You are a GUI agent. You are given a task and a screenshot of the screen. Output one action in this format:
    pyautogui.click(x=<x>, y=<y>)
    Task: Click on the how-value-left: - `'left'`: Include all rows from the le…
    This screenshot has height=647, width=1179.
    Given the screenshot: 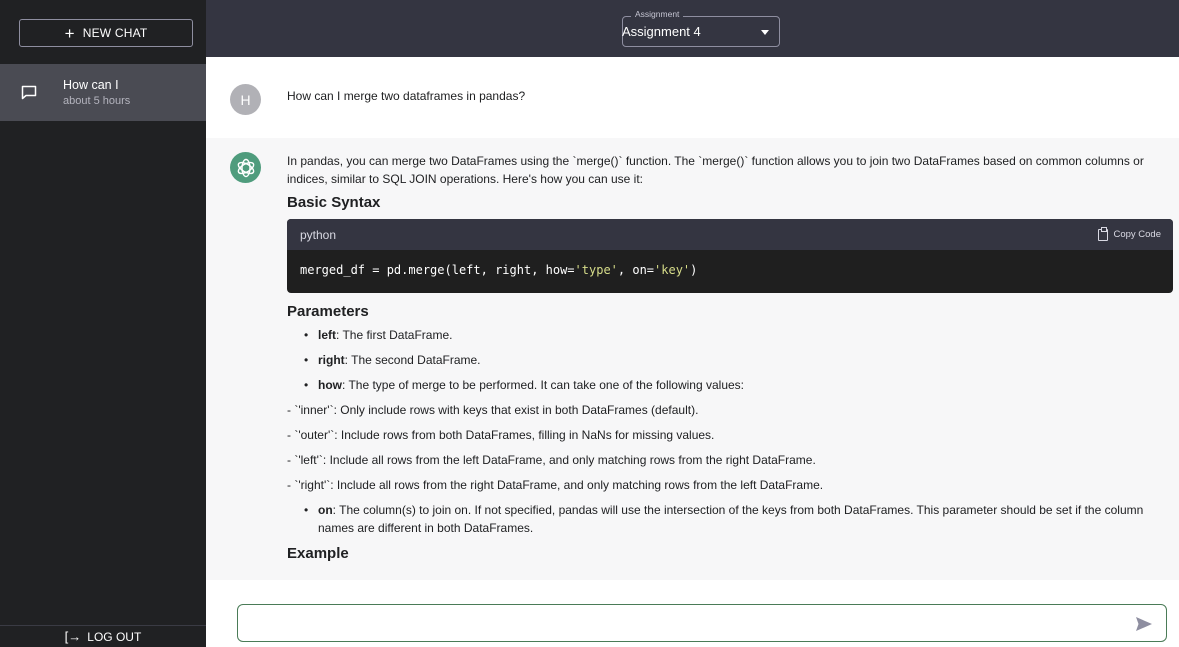 What is the action you would take?
    pyautogui.click(x=551, y=460)
    